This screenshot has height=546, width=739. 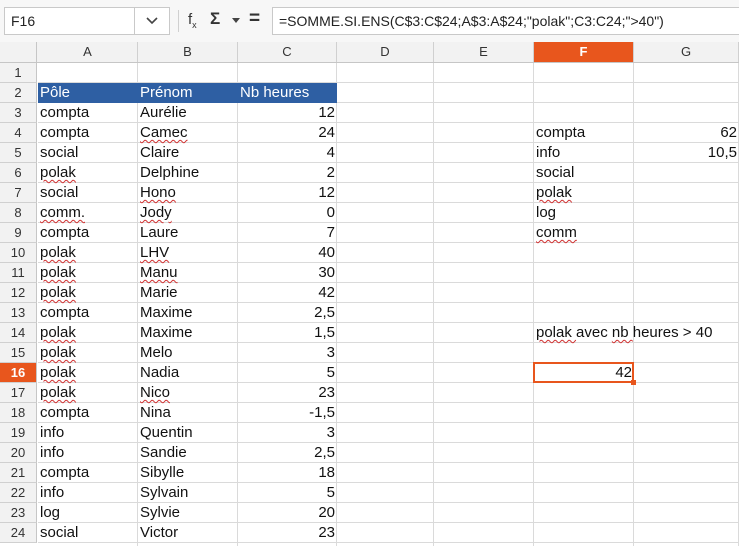 What do you see at coordinates (584, 213) in the screenshot?
I see `summary-label-cell: log` at bounding box center [584, 213].